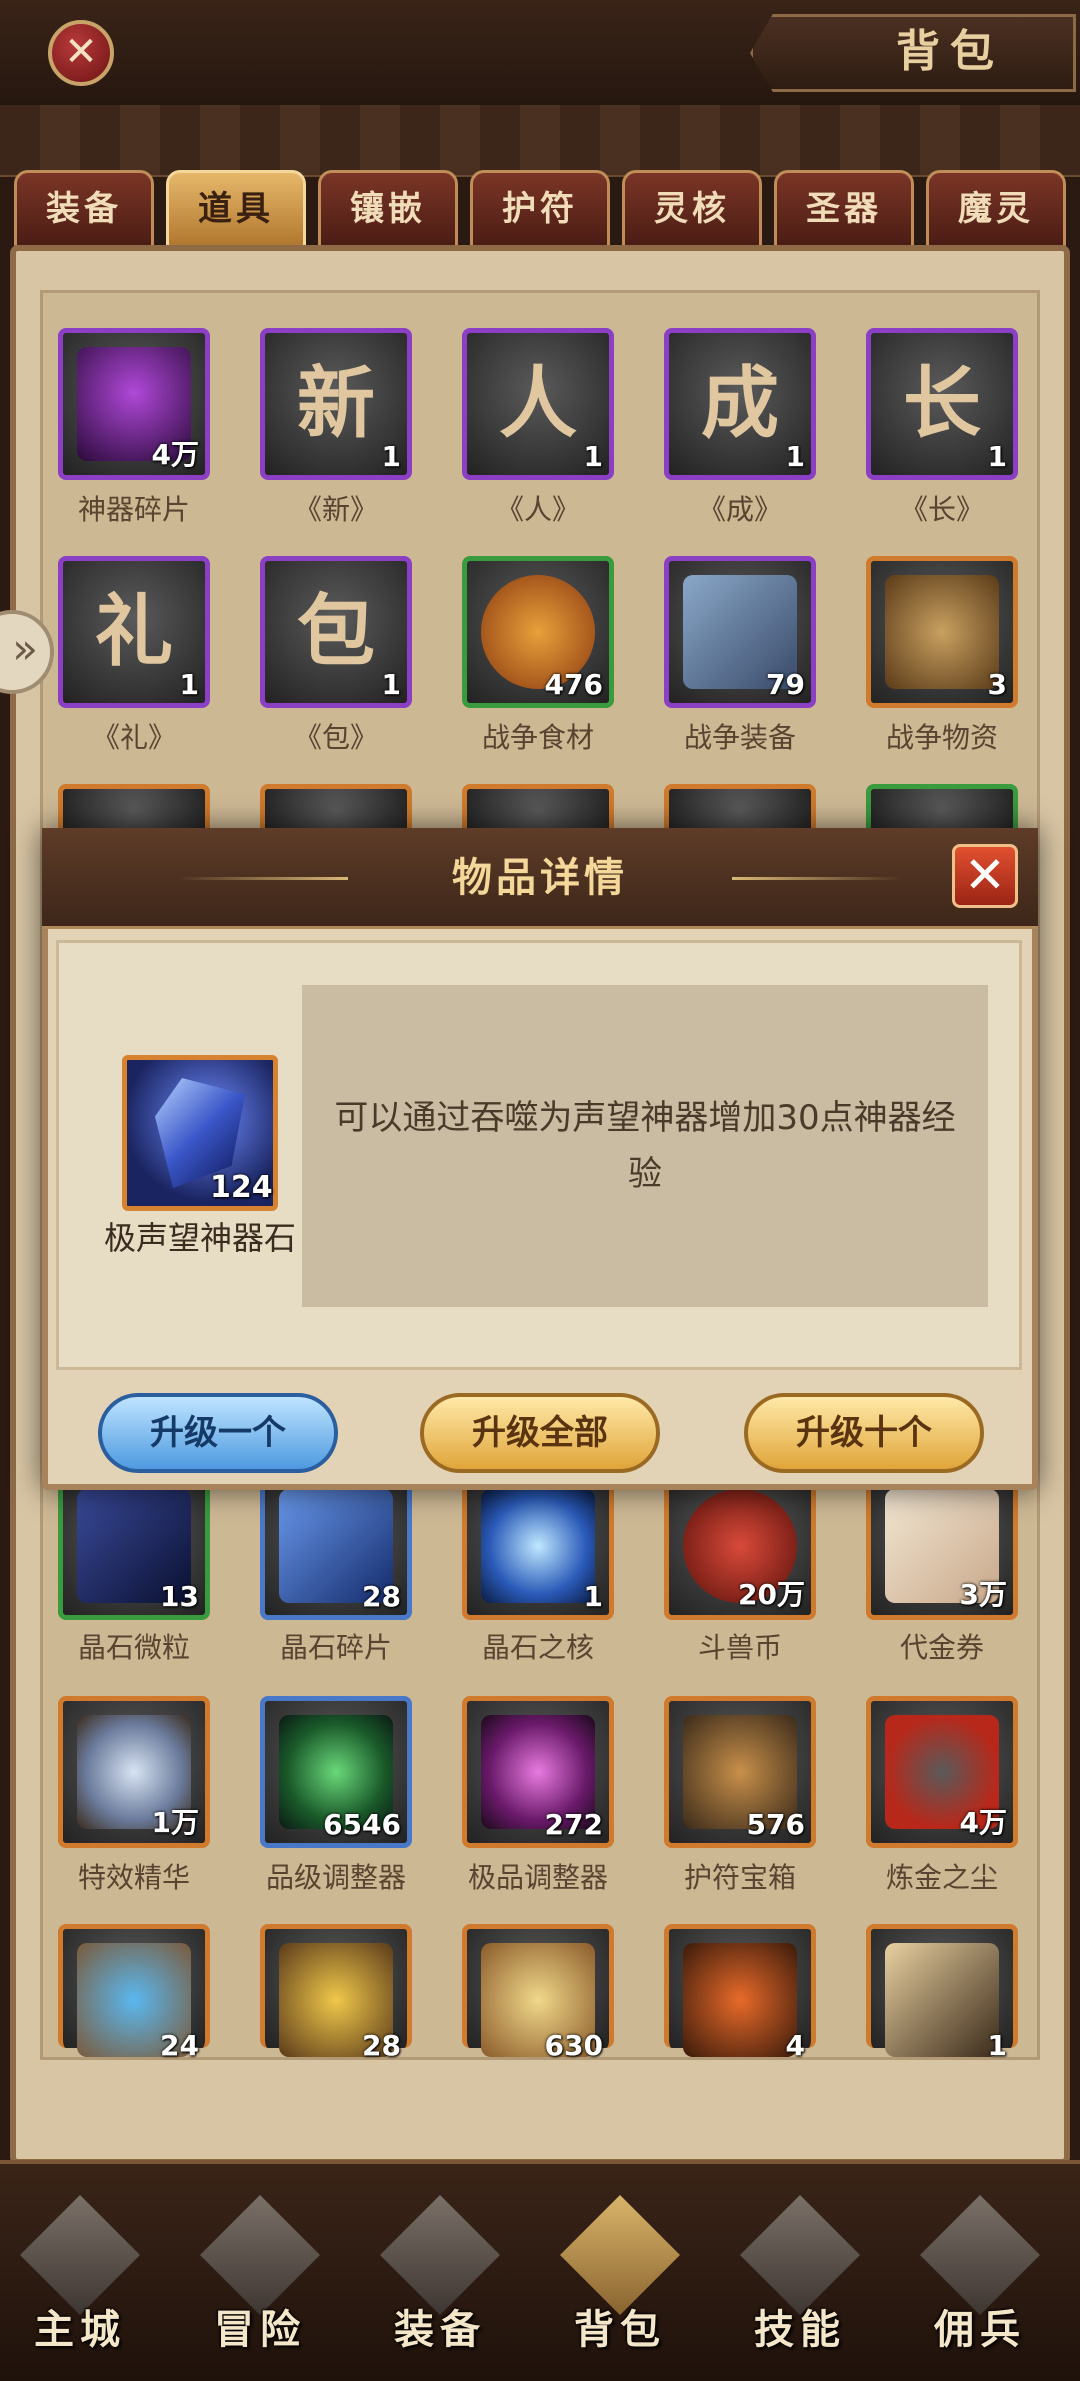 The image size is (1080, 2381). Describe the element at coordinates (134, 632) in the screenshot. I see `item-slot: 礼 1` at that location.